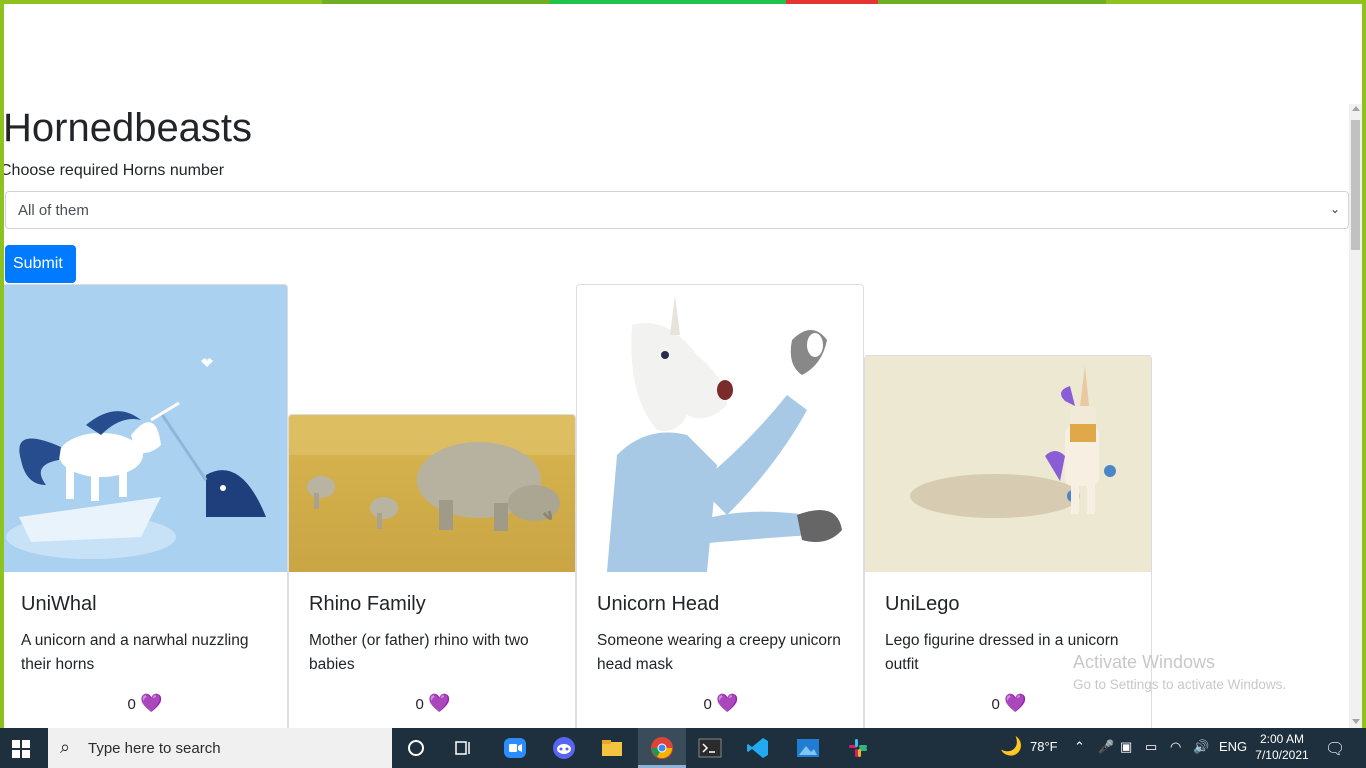  What do you see at coordinates (808, 748) in the screenshot?
I see `photos-icon` at bounding box center [808, 748].